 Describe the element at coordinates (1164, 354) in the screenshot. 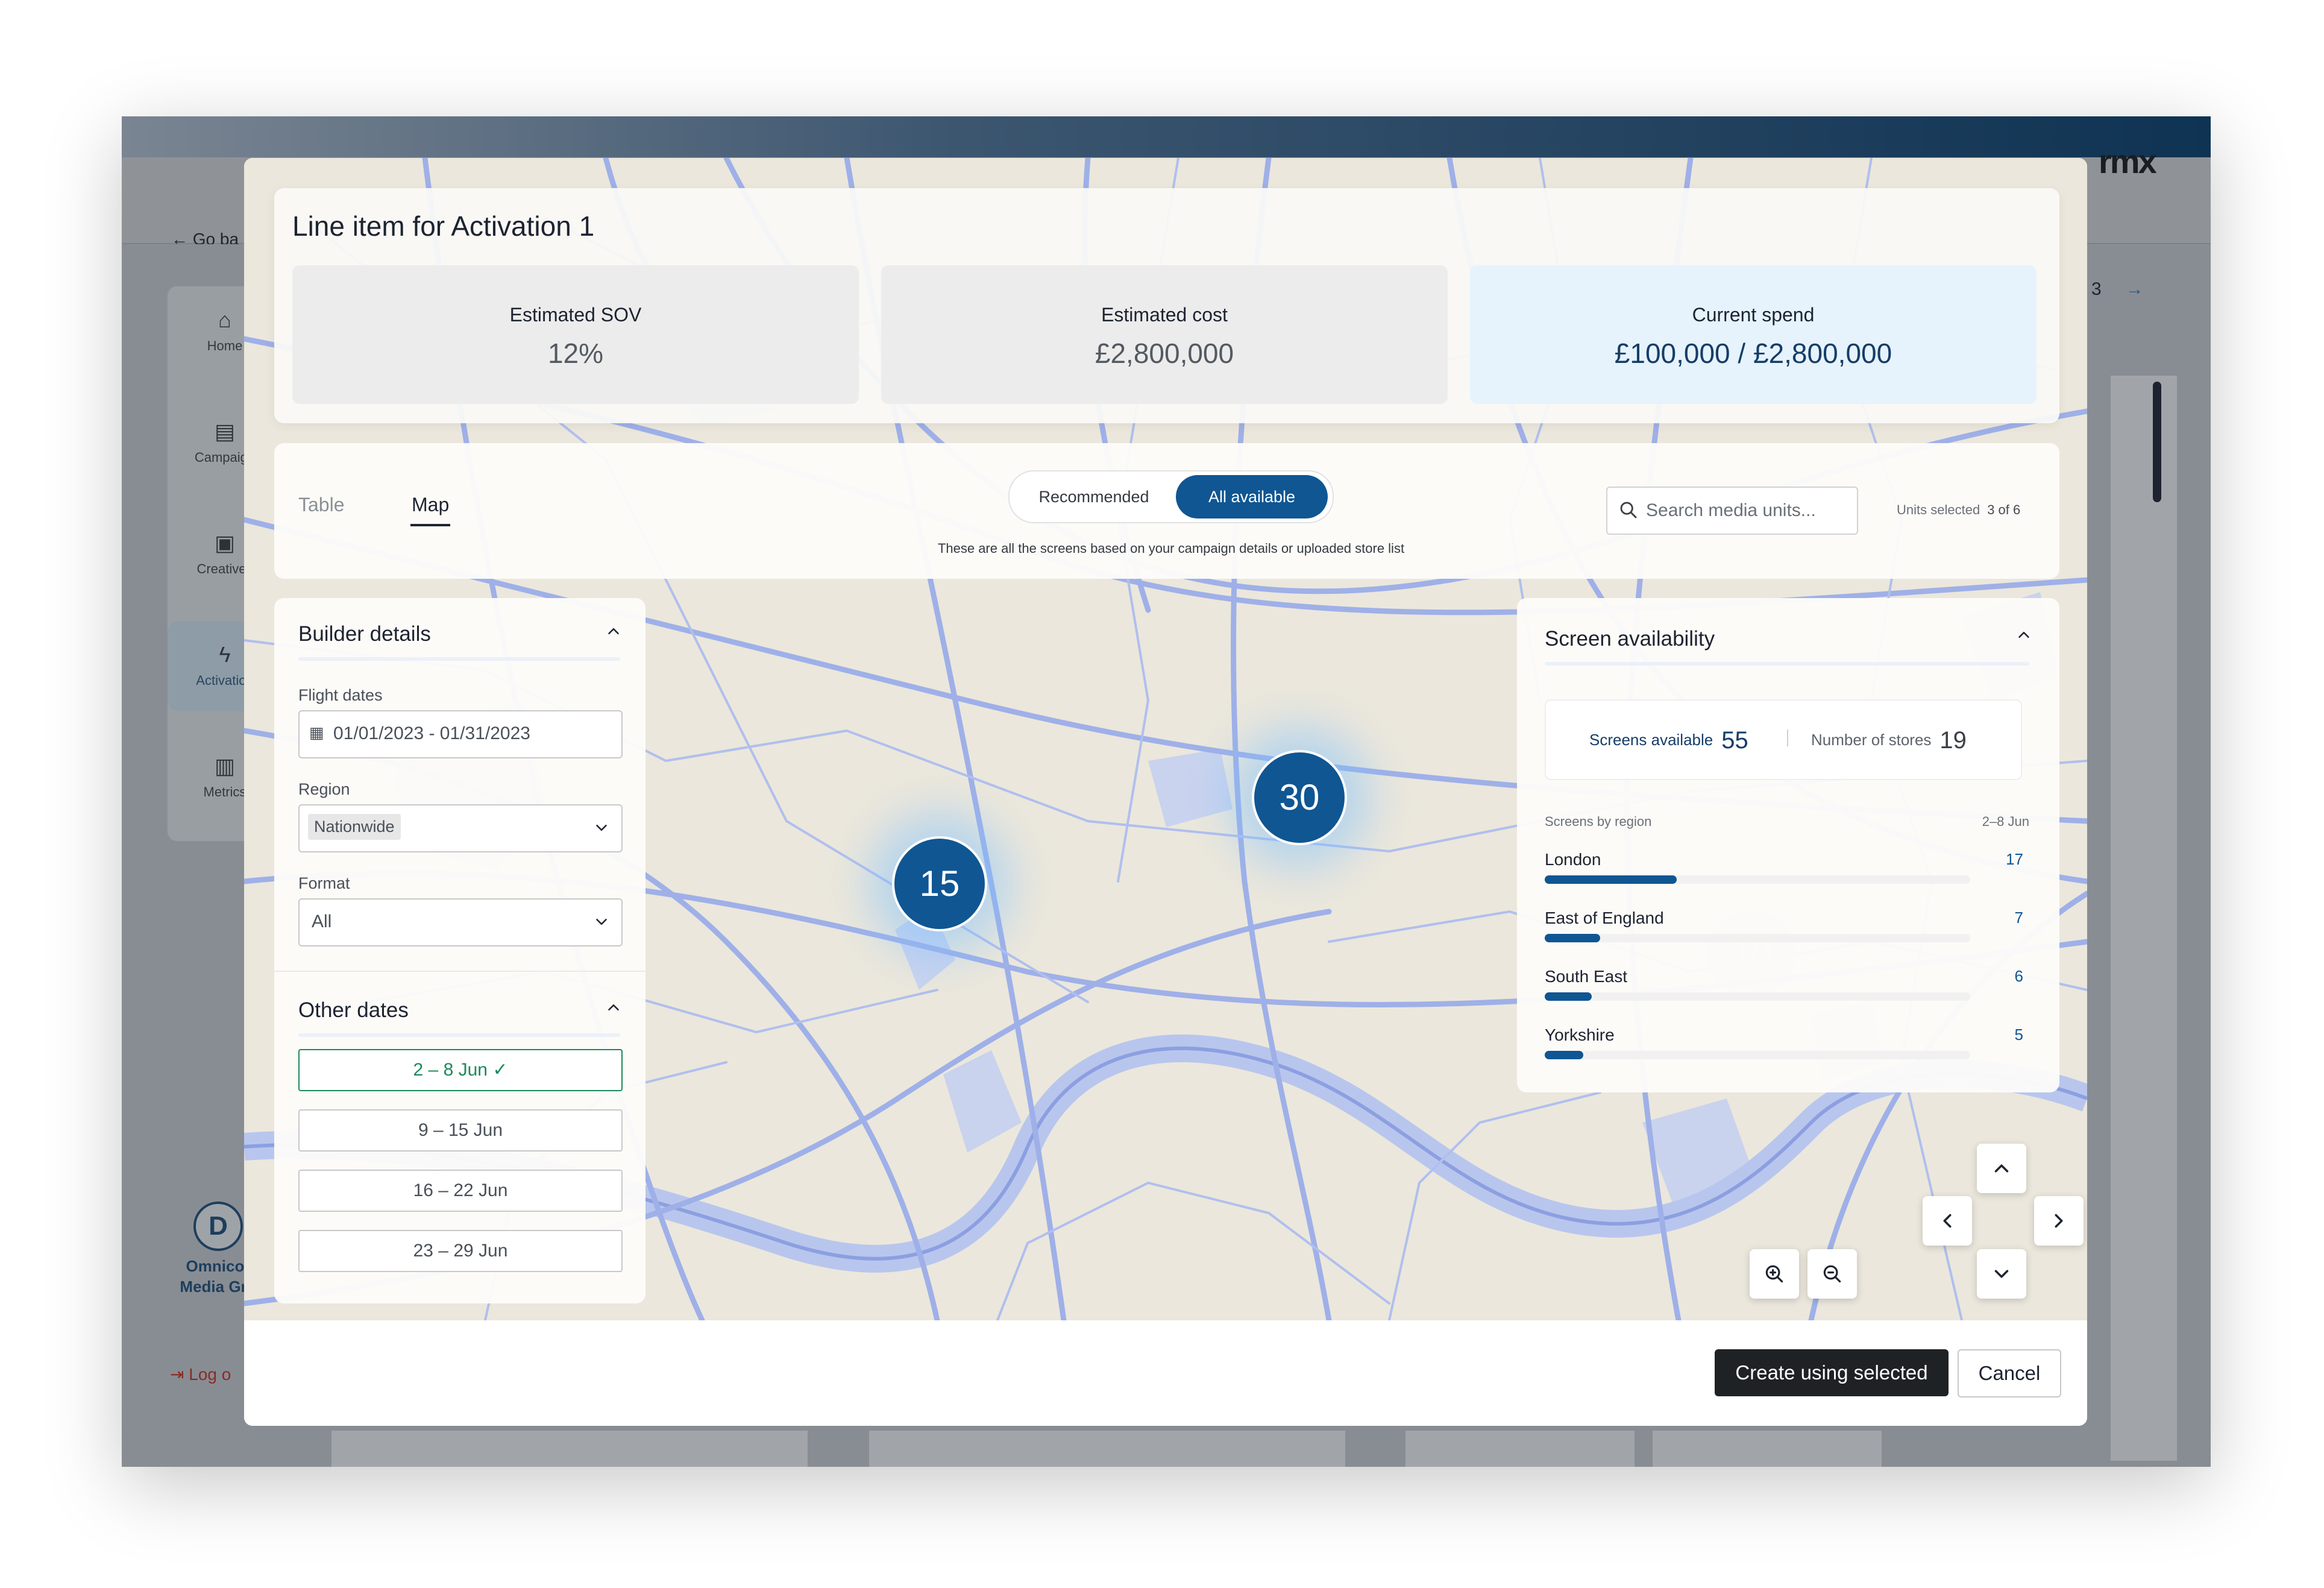

I see `stat-value: £2,800,000` at that location.